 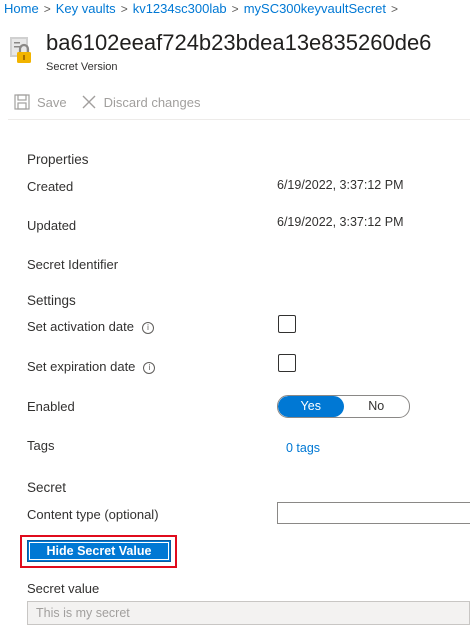 What do you see at coordinates (93, 514) in the screenshot?
I see `content-type-label: Content type (optional)` at bounding box center [93, 514].